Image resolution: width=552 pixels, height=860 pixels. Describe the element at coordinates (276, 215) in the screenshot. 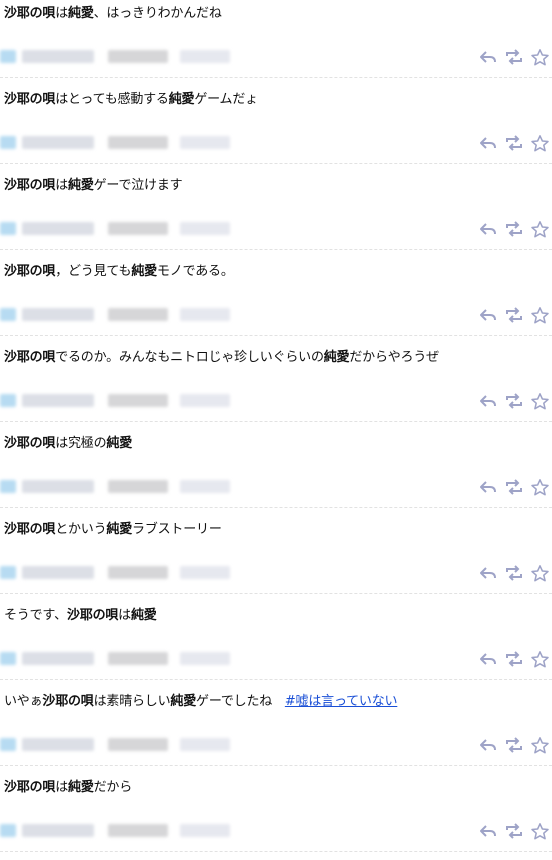

I see `tweet-item: 沙耶の唄は純愛ゲーで泣けます` at that location.